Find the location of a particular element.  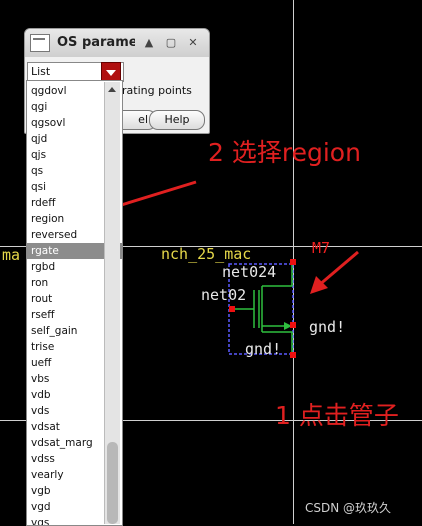

pin-body is located at coordinates (293, 325).